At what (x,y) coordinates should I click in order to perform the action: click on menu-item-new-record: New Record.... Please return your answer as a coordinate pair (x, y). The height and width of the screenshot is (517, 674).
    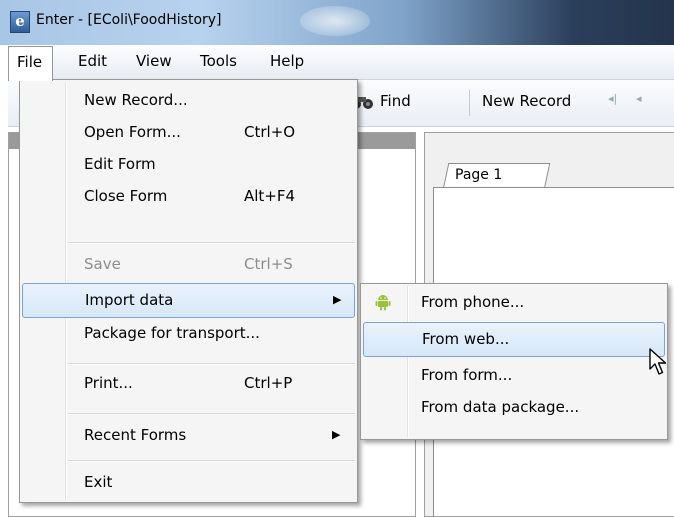
    Looking at the image, I should click on (188, 100).